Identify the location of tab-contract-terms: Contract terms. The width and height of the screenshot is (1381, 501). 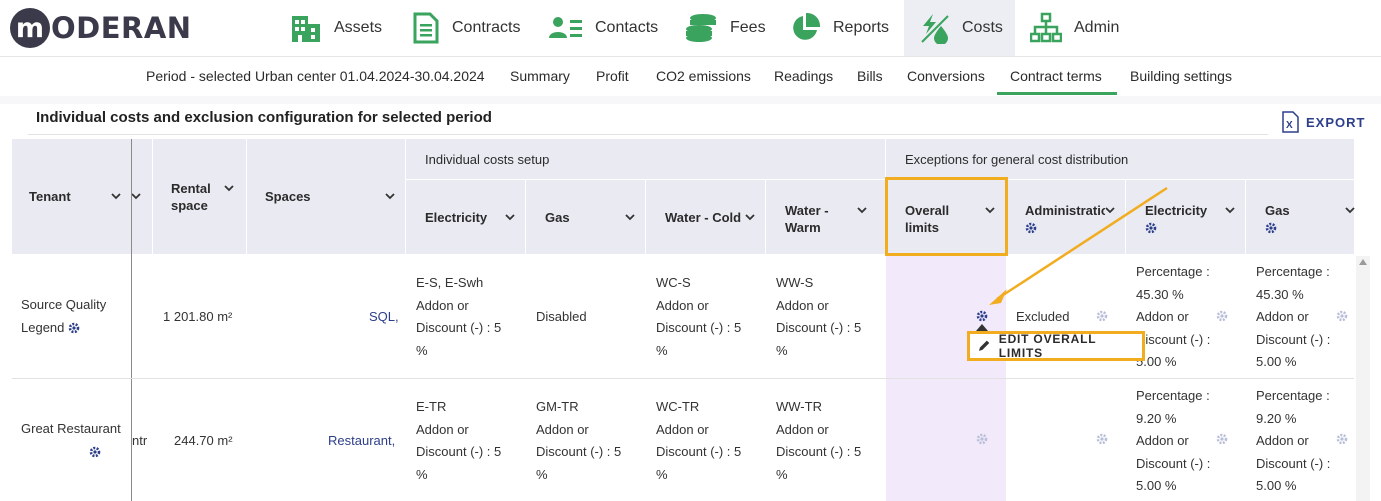
(1056, 76).